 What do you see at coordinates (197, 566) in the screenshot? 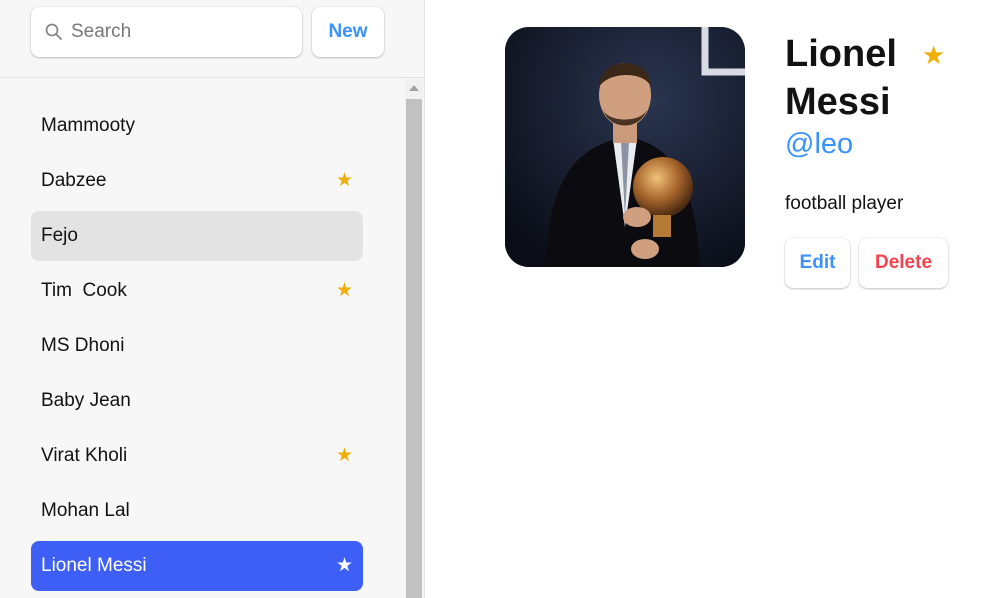
I see `contact-item-lionel-messi: Lionel Messi ★` at bounding box center [197, 566].